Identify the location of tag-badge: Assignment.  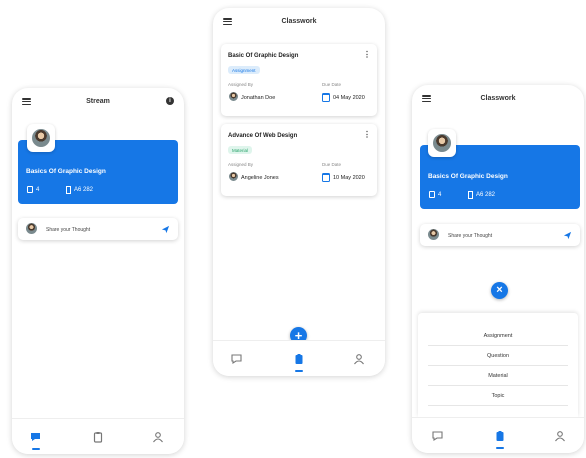
(244, 70).